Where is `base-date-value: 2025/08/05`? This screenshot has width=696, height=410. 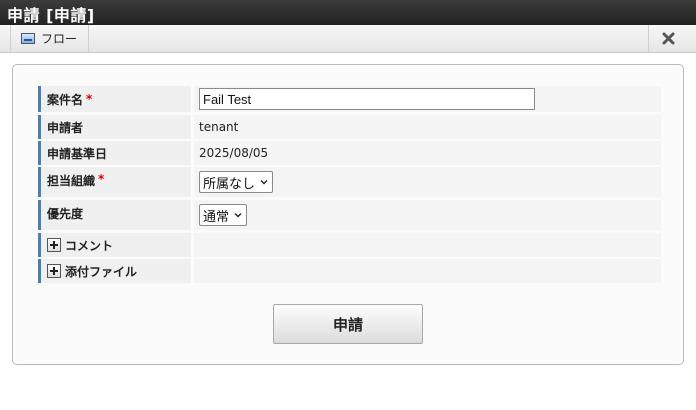 base-date-value: 2025/08/05 is located at coordinates (427, 153).